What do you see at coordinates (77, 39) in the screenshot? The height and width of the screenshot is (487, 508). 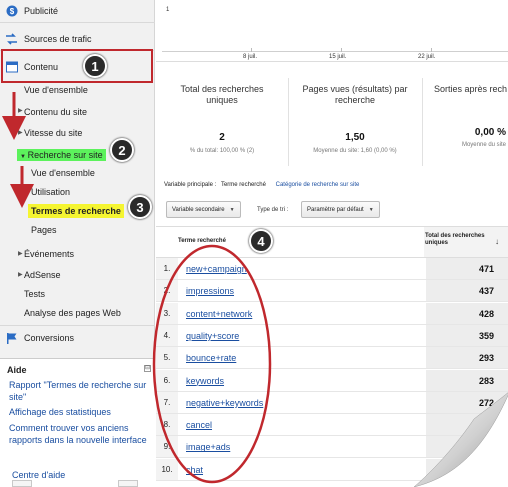 I see `nav-sources-trafic: Sources de trafic` at bounding box center [77, 39].